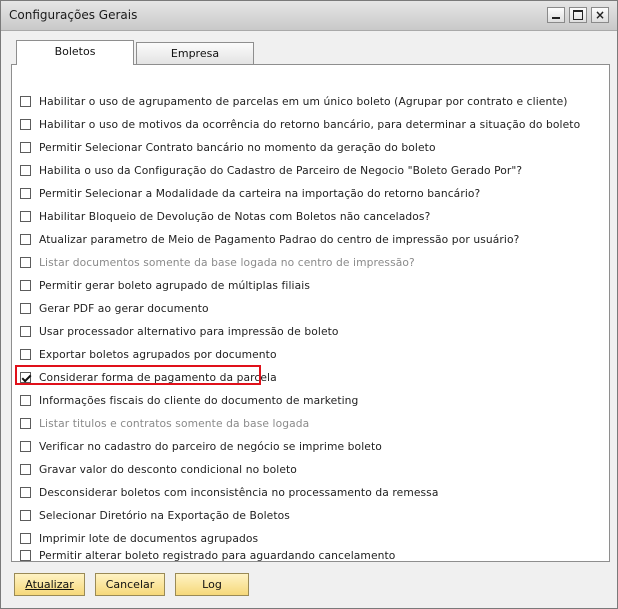 Image resolution: width=618 pixels, height=609 pixels. I want to click on option-row: Imprimir lote de documentos agrupados, so click(139, 538).